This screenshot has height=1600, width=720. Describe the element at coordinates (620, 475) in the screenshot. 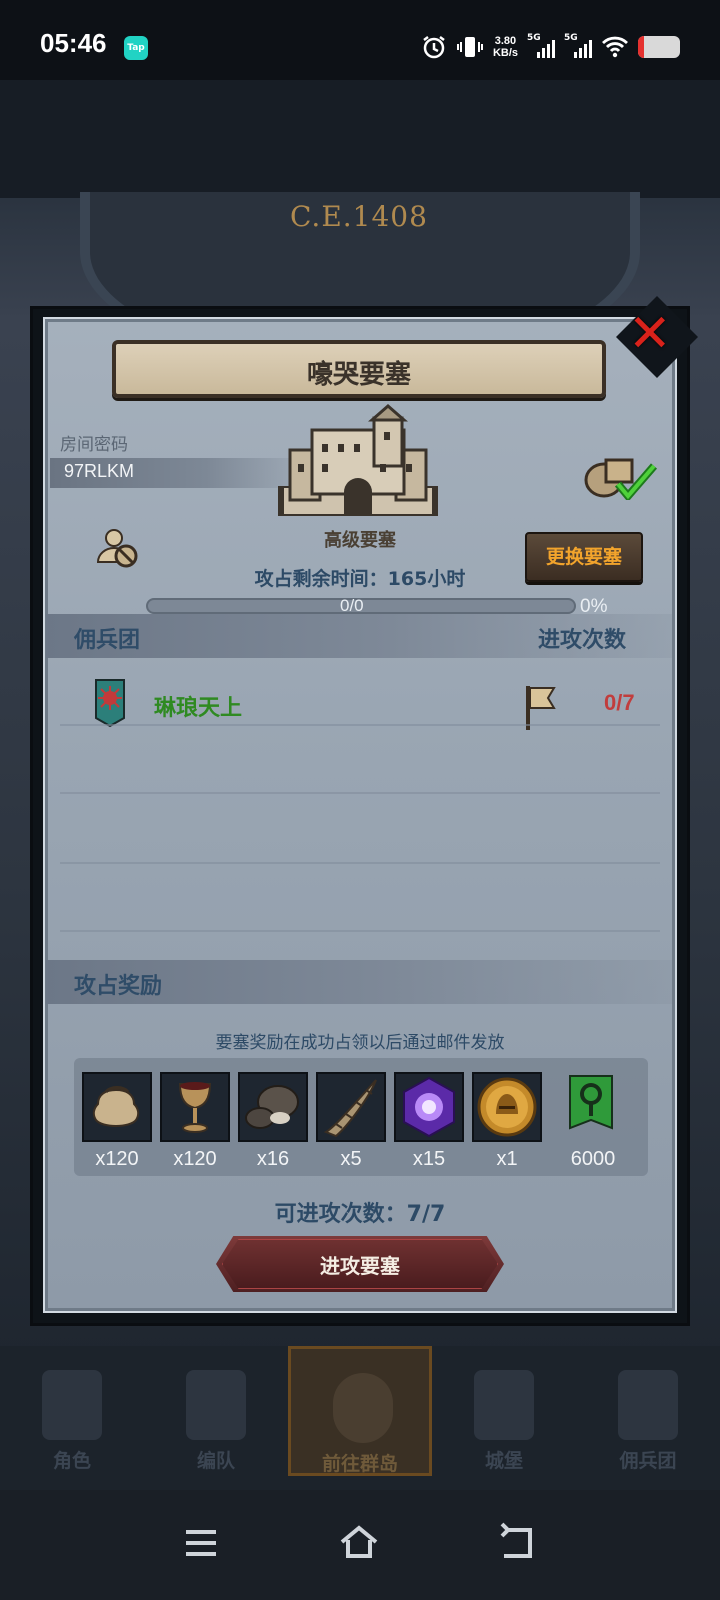

I see `supply-ready-icon` at that location.